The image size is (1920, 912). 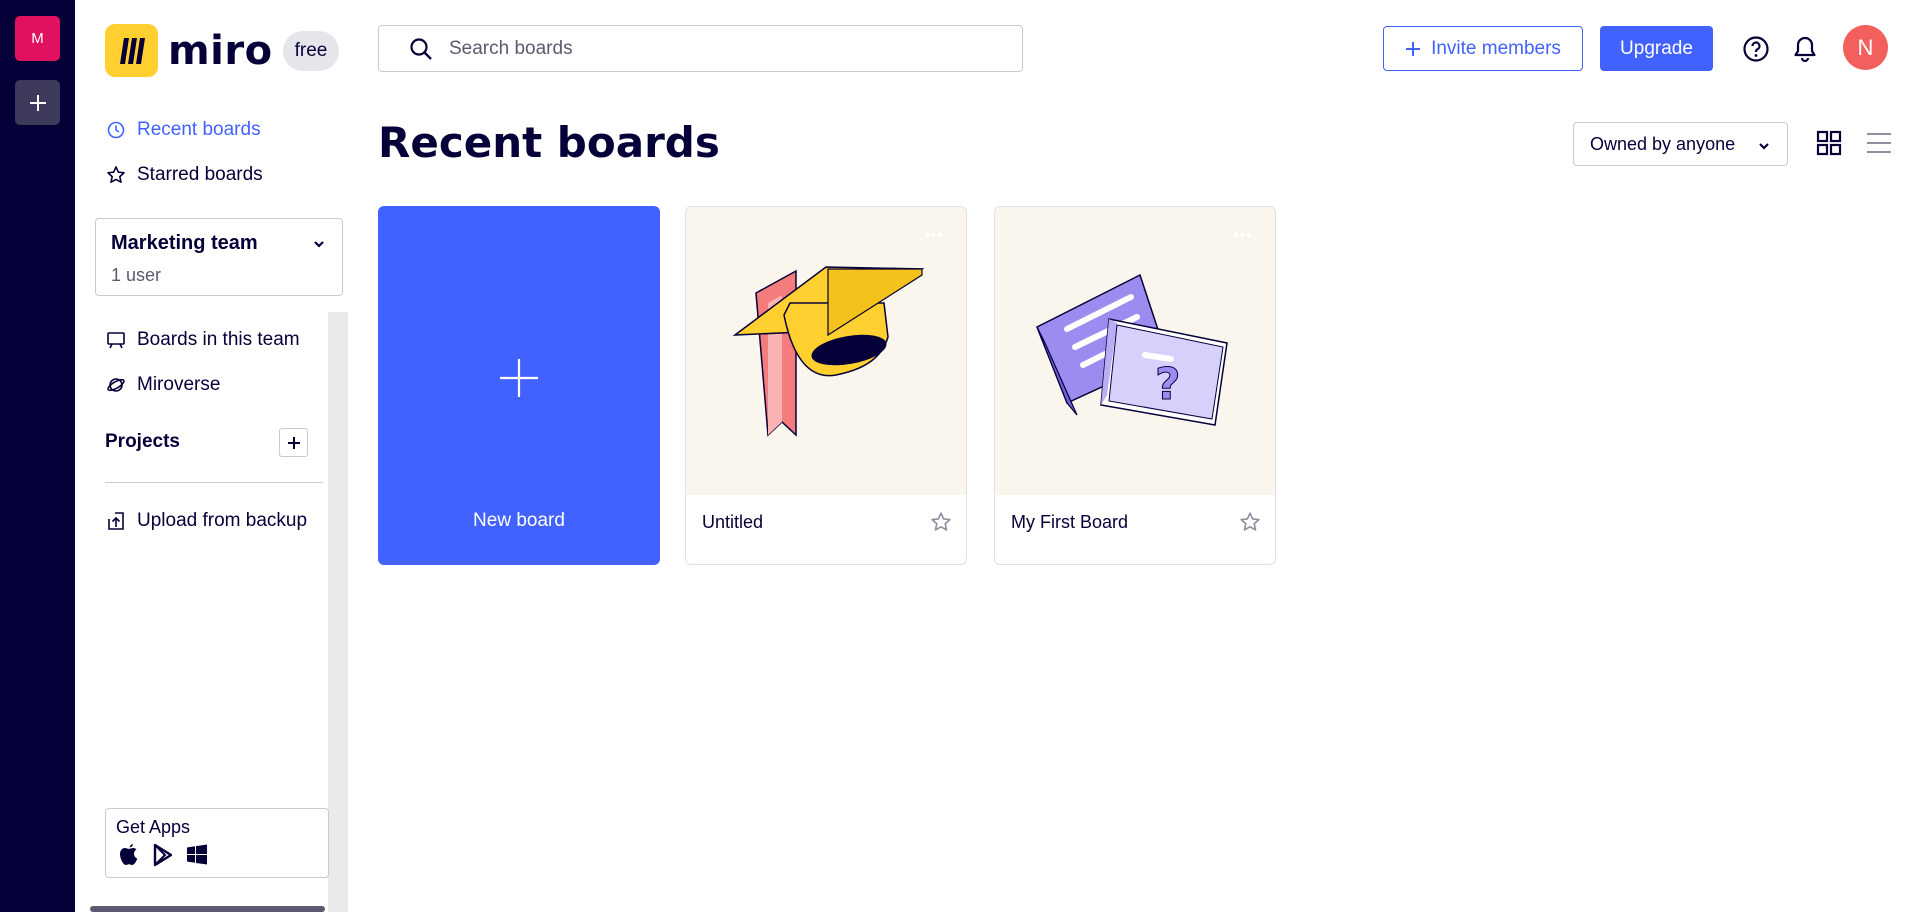 I want to click on upload-from-backup: Upload from backup, so click(x=206, y=521).